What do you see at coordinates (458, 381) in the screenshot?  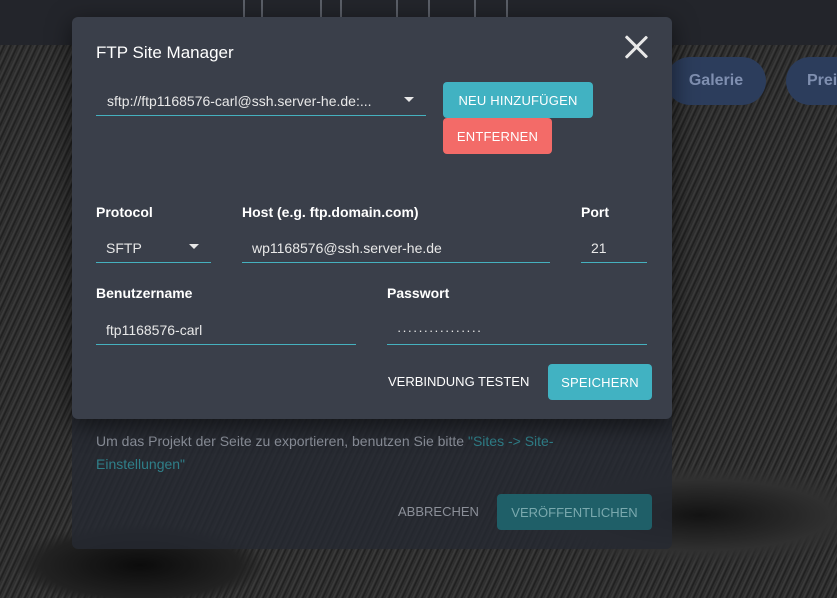 I see `test-connection-button: VERBINDUNG TESTEN` at bounding box center [458, 381].